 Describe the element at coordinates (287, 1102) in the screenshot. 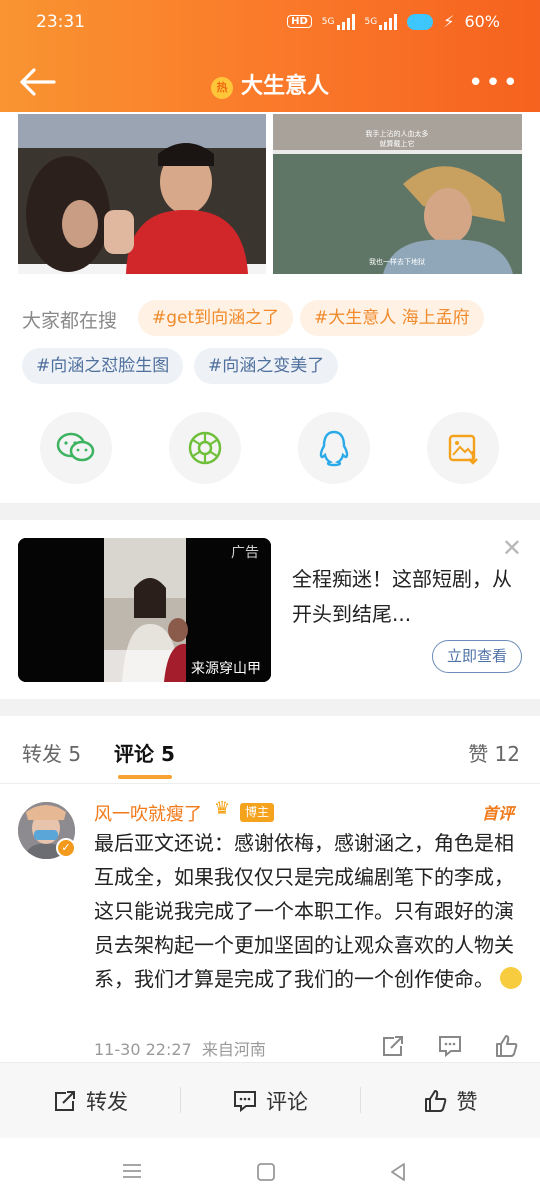

I see `comment-label: 评论` at that location.